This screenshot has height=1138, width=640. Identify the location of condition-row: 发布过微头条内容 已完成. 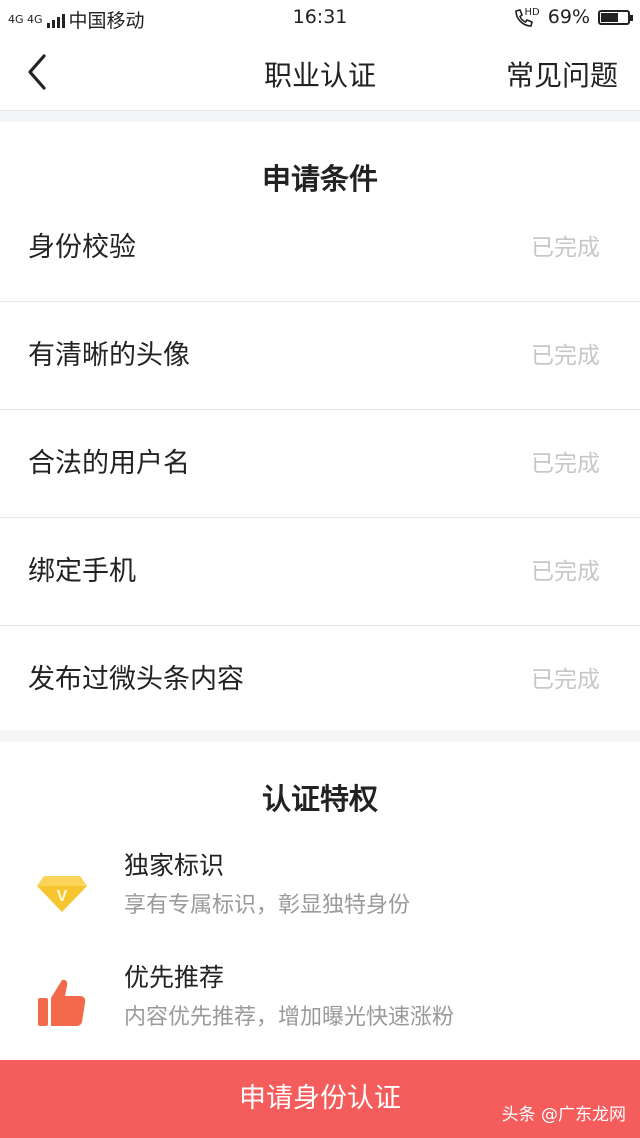
(320, 680).